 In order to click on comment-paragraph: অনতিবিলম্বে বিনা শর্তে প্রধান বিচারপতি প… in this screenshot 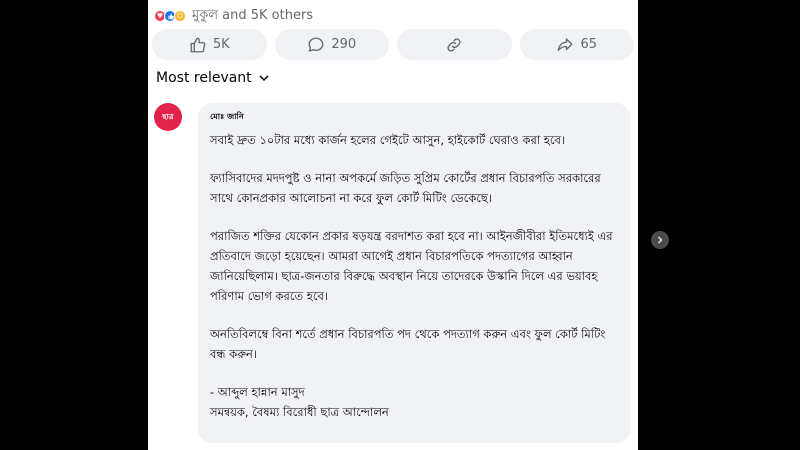, I will do `click(408, 344)`.